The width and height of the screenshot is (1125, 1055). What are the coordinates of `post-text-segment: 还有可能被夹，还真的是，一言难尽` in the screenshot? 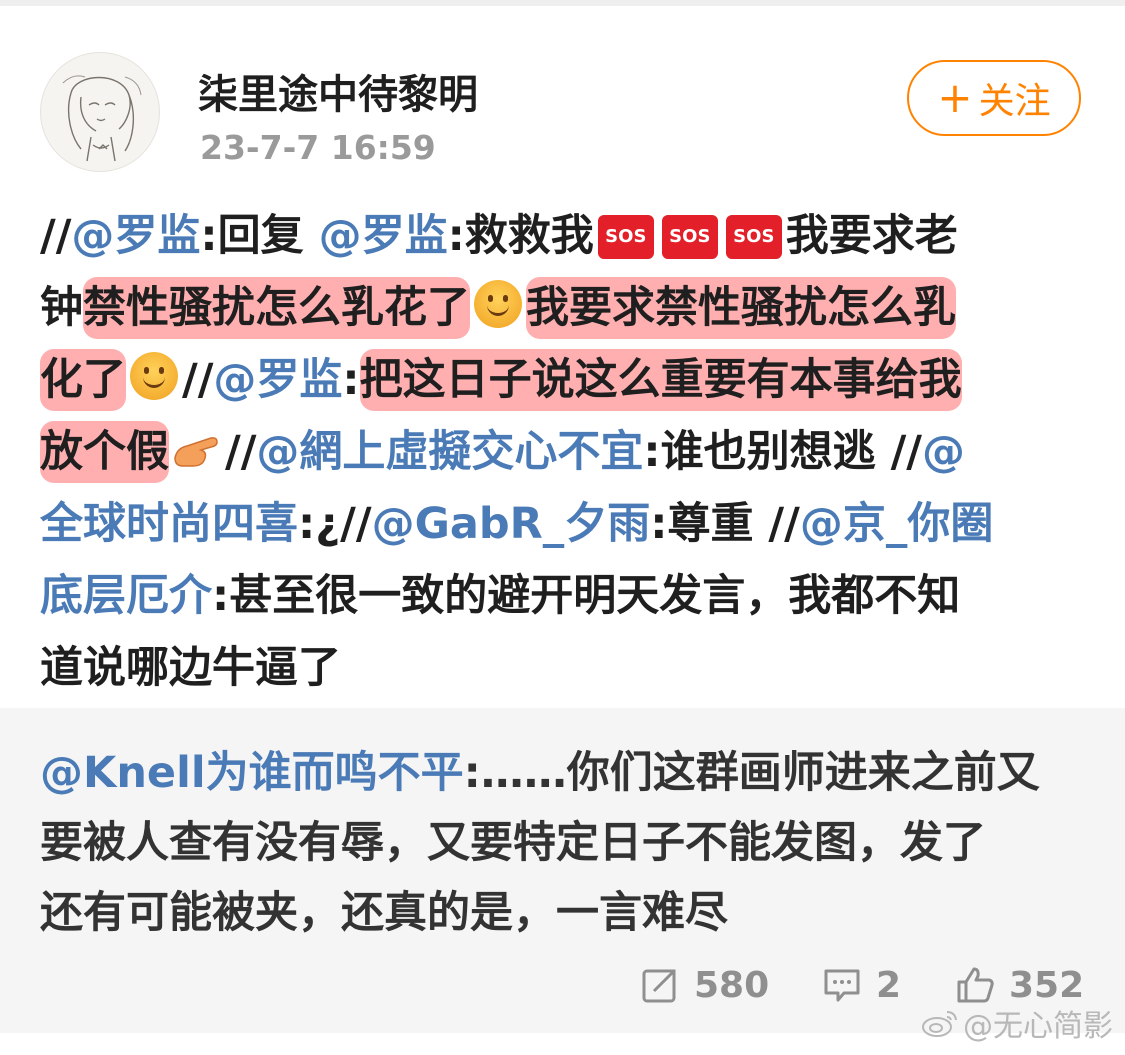 It's located at (384, 913).